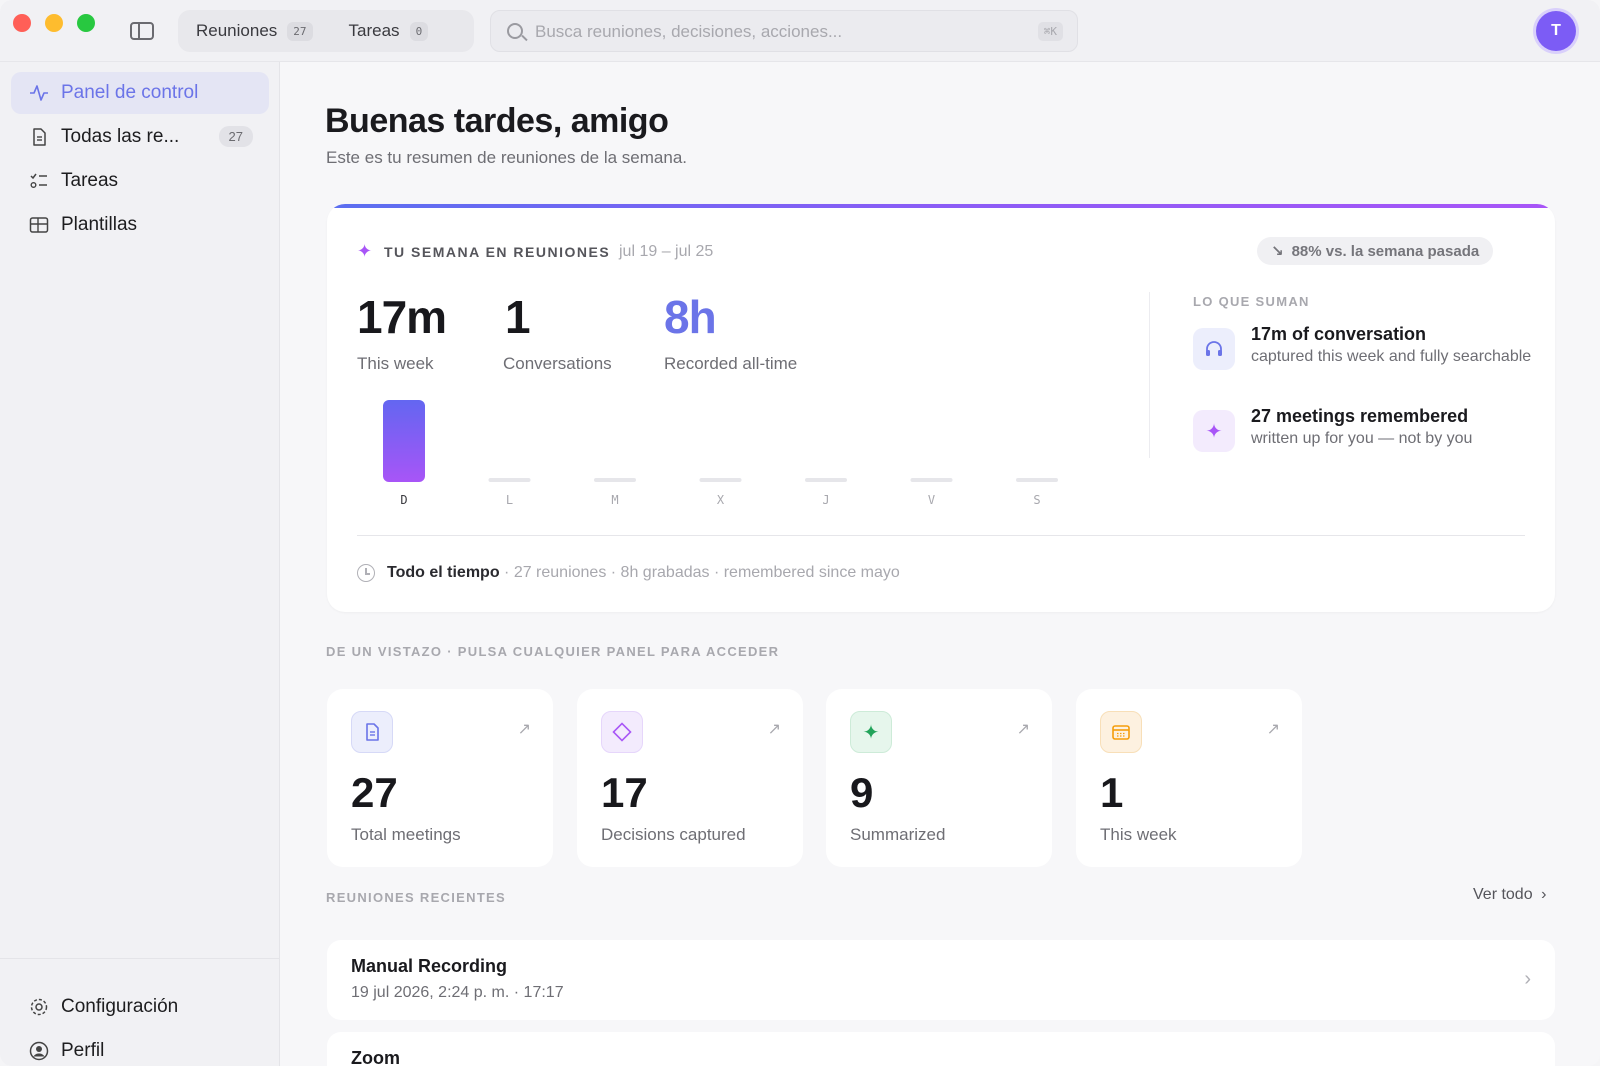 This screenshot has height=1066, width=1600. I want to click on gear-icon, so click(39, 1007).